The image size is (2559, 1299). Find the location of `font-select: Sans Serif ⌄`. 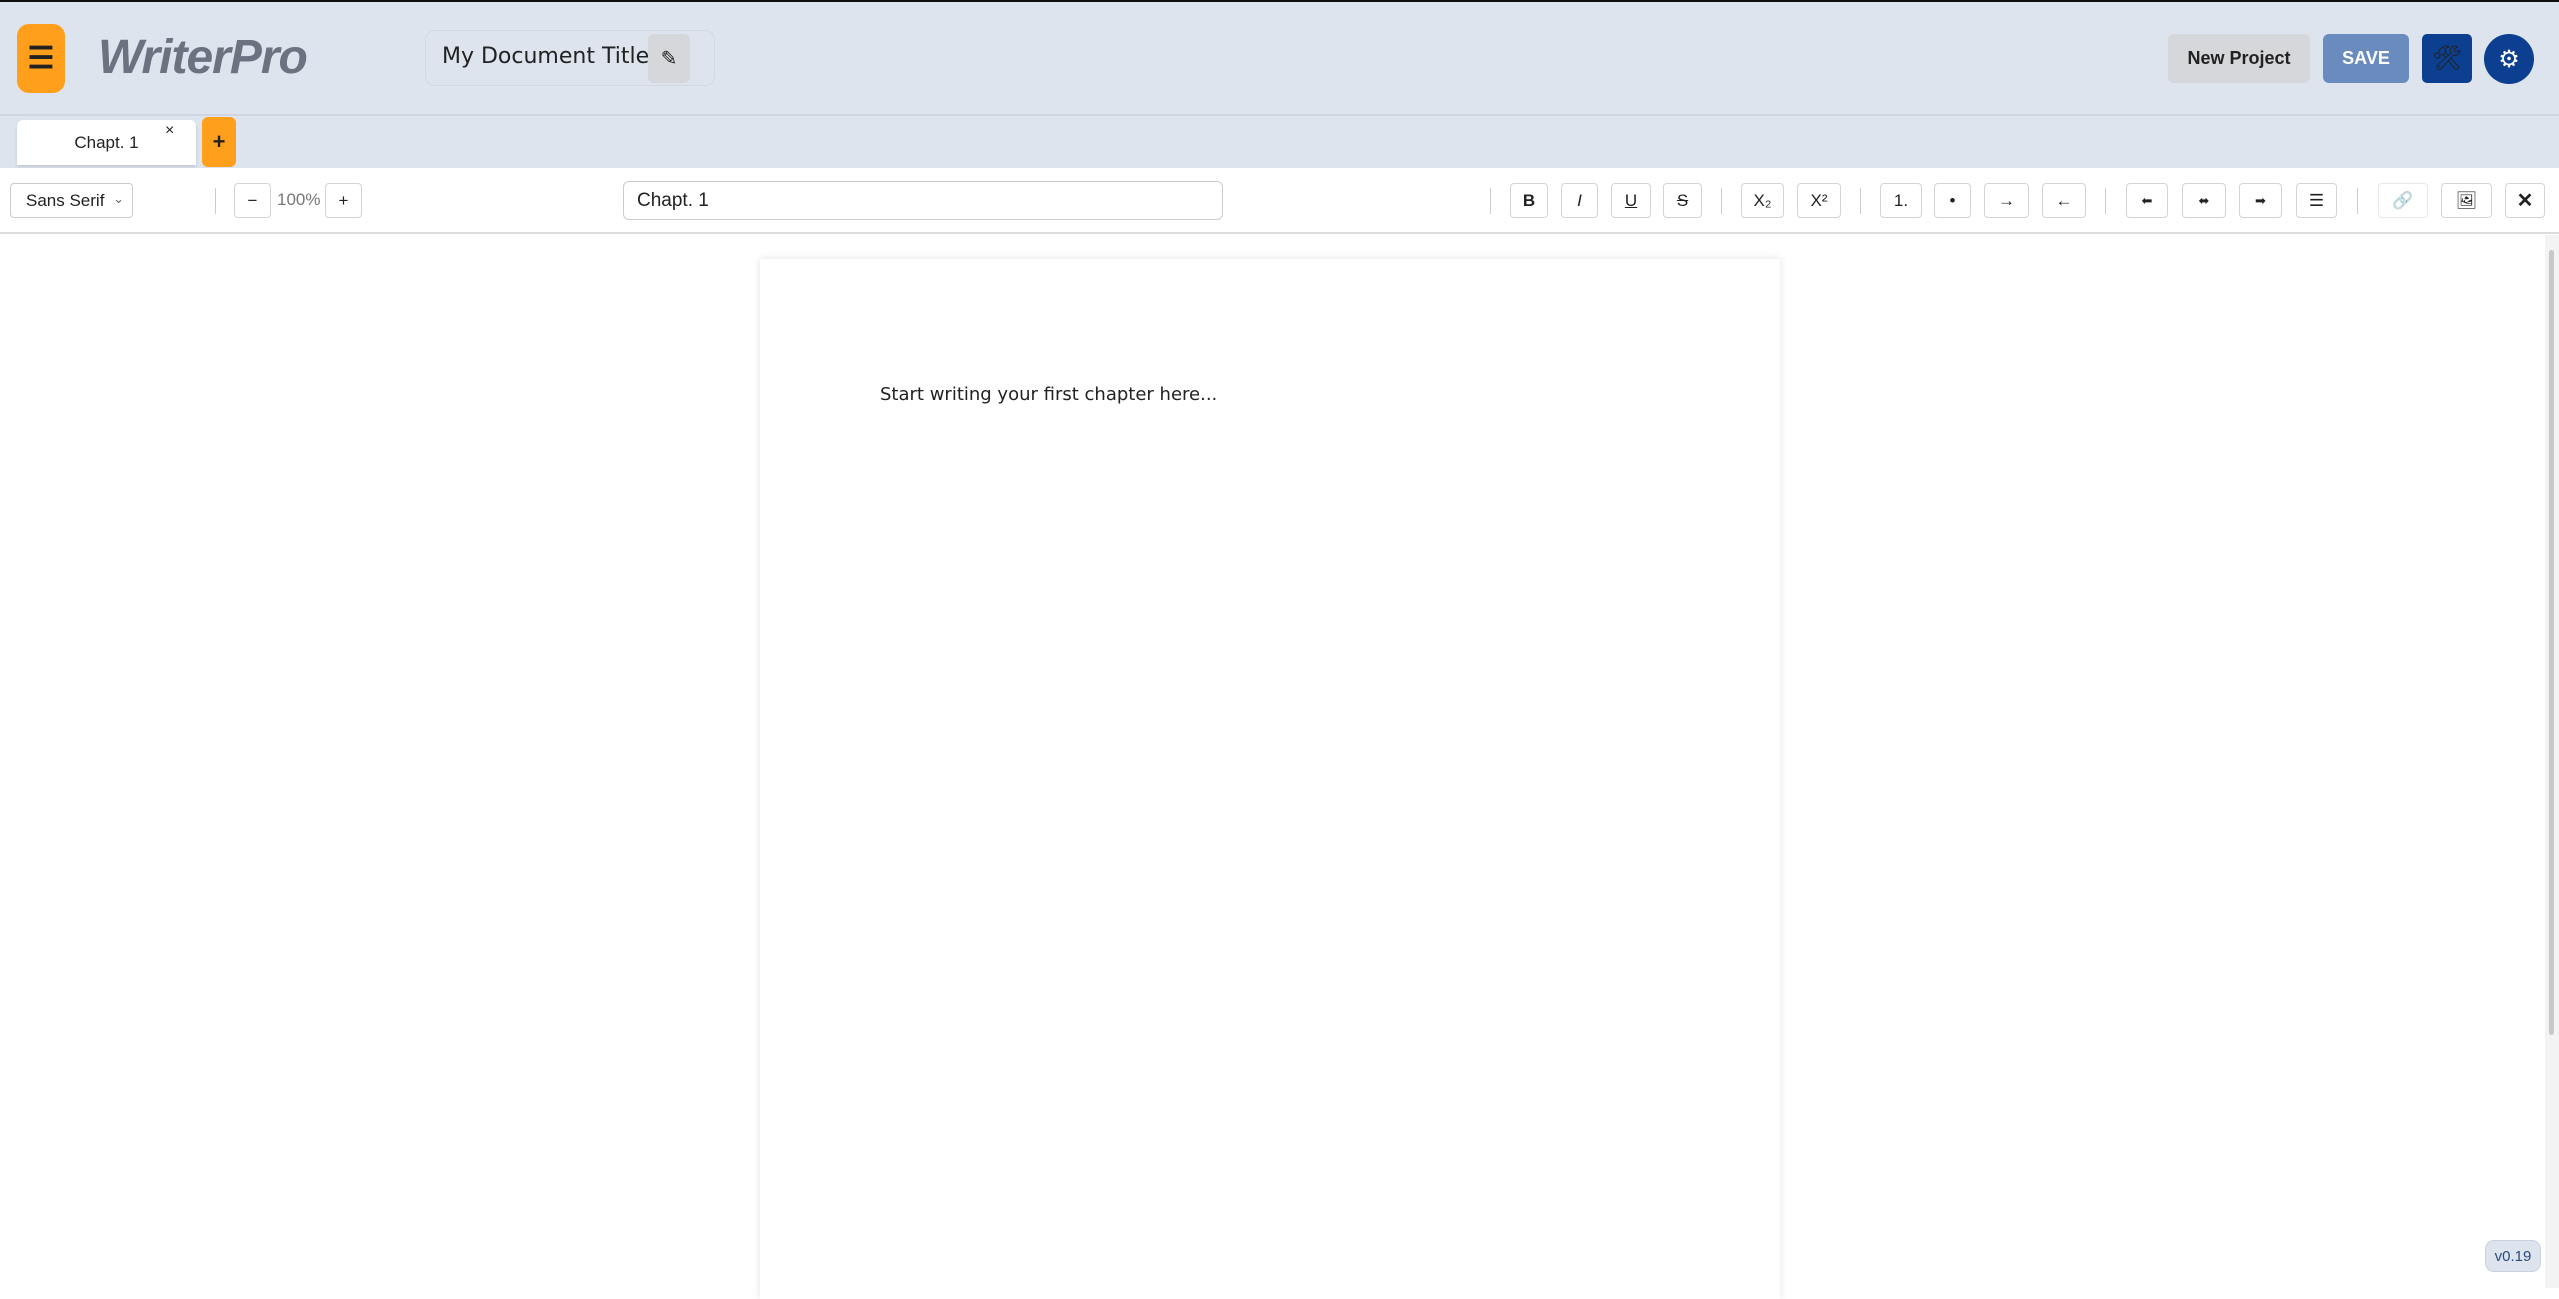

font-select: Sans Serif ⌄ is located at coordinates (71, 200).